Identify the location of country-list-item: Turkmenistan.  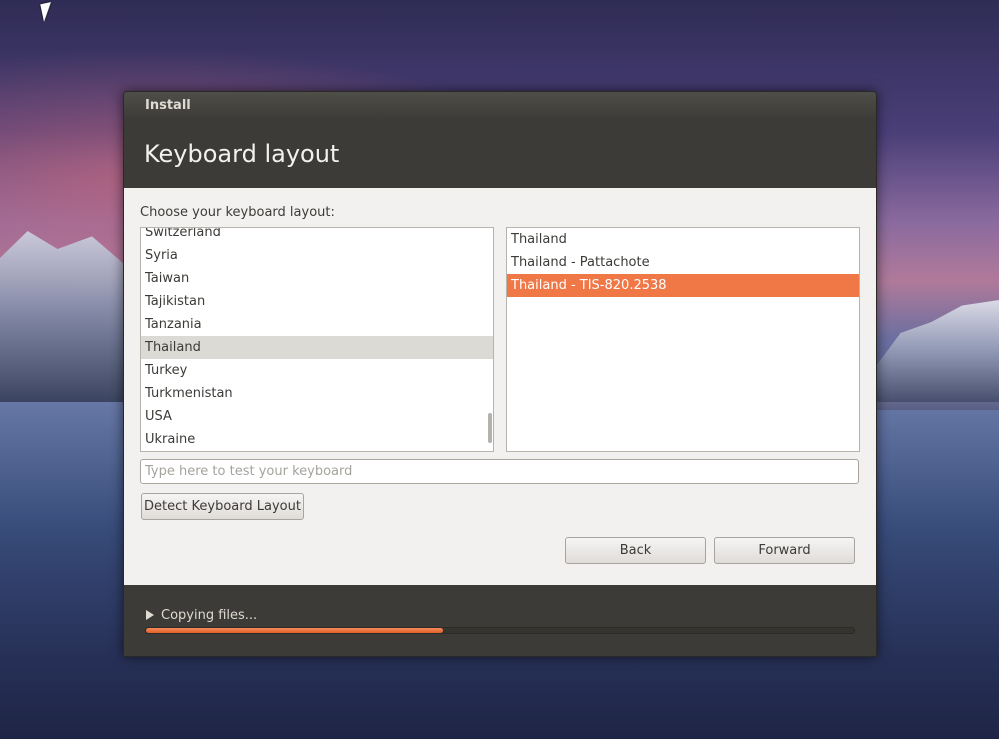
(317, 393).